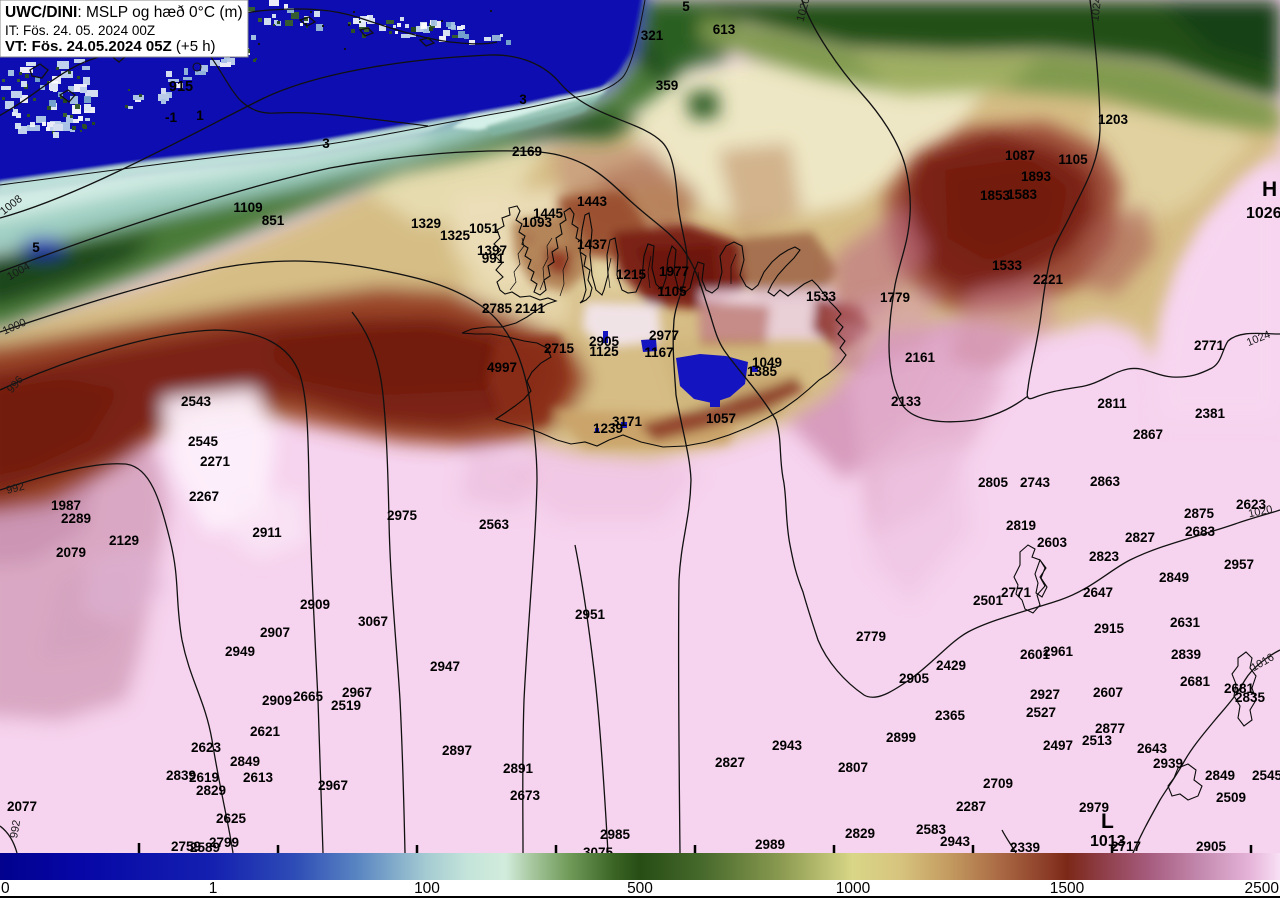  Describe the element at coordinates (346, 705) in the screenshot. I see `svg-text: 2519` at that location.